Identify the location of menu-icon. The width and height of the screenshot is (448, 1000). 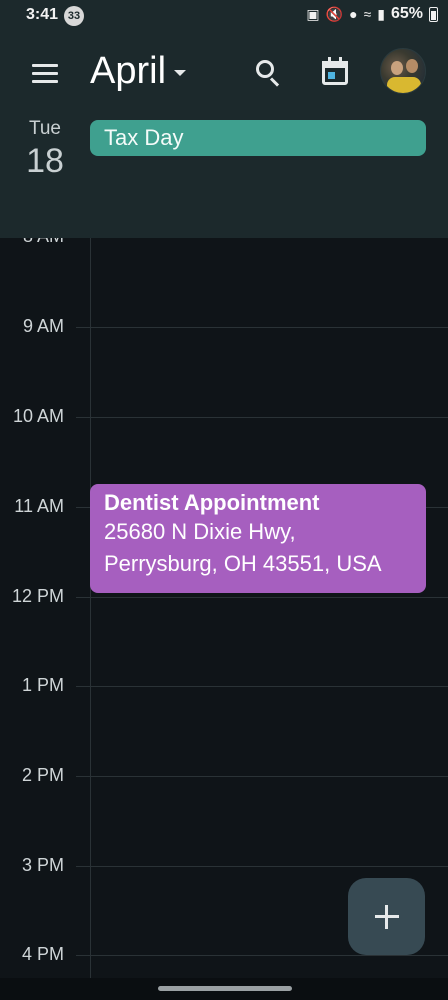
(45, 74).